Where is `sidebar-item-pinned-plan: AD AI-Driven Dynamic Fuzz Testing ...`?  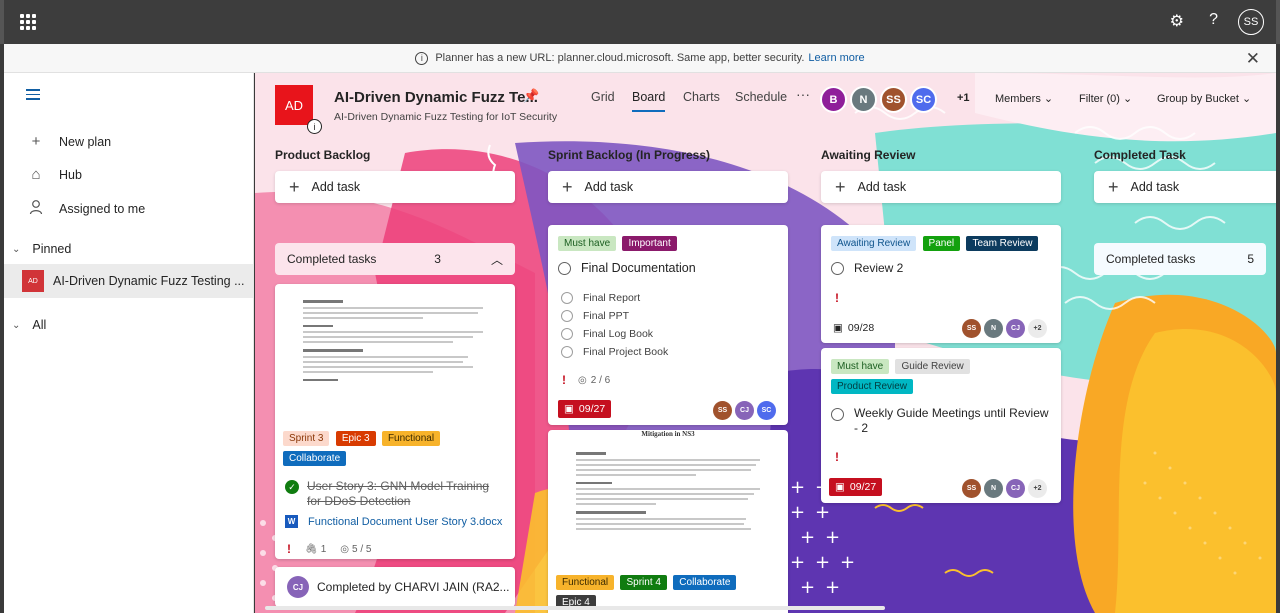
sidebar-item-pinned-plan: AD AI-Driven Dynamic Fuzz Testing ... is located at coordinates (128, 281).